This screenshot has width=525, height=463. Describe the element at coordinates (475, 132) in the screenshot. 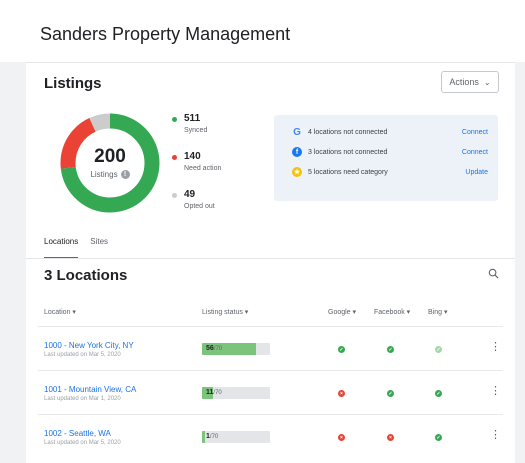

I see `connect-google-link: Connect` at that location.